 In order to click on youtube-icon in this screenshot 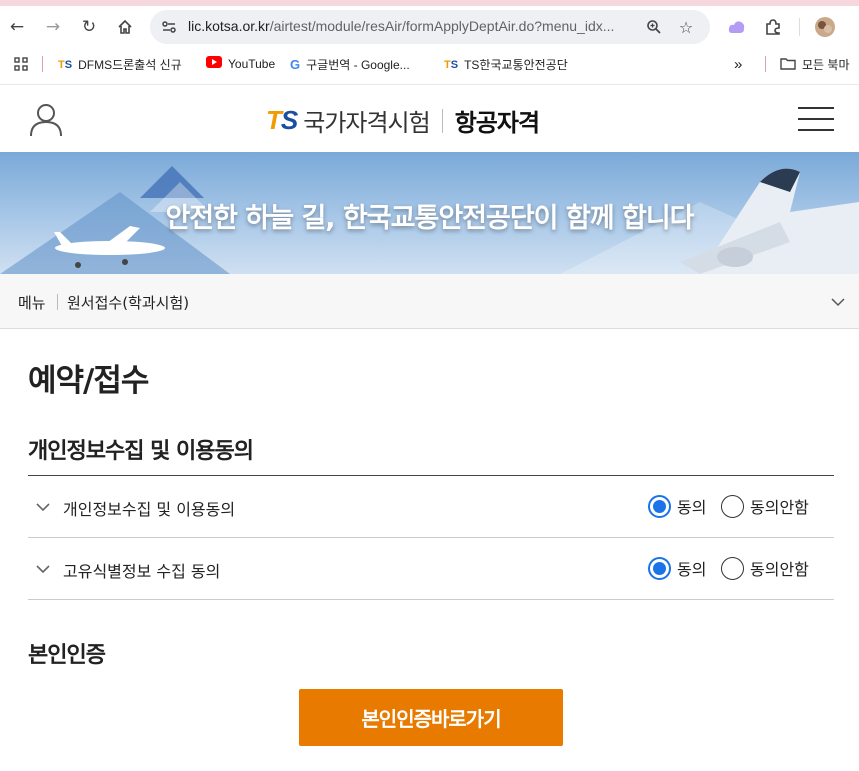, I will do `click(214, 63)`.